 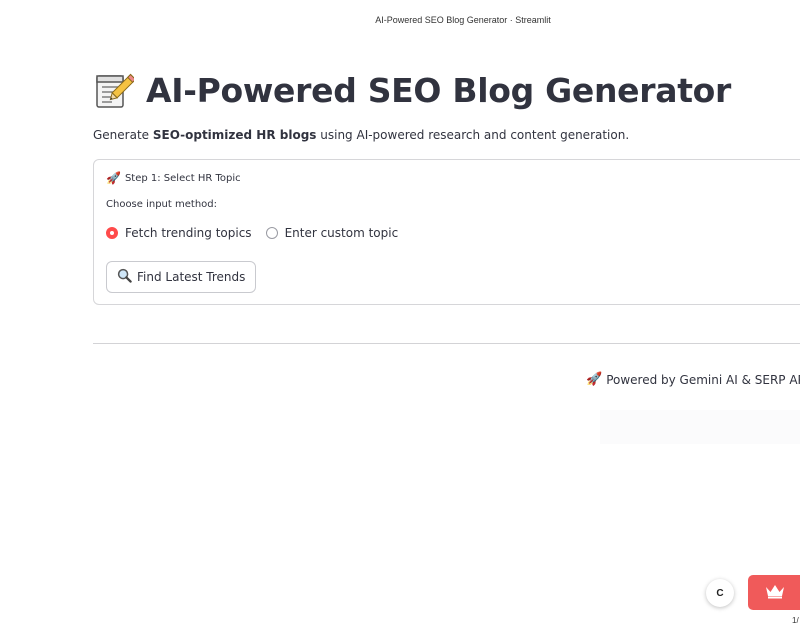 What do you see at coordinates (234, 135) in the screenshot?
I see `intro-bold: SEO-optimized HR blogs` at bounding box center [234, 135].